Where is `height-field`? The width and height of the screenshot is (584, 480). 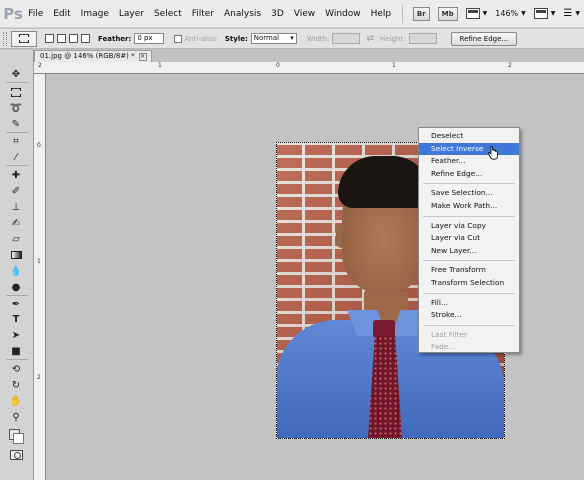
height-field is located at coordinates (422, 38).